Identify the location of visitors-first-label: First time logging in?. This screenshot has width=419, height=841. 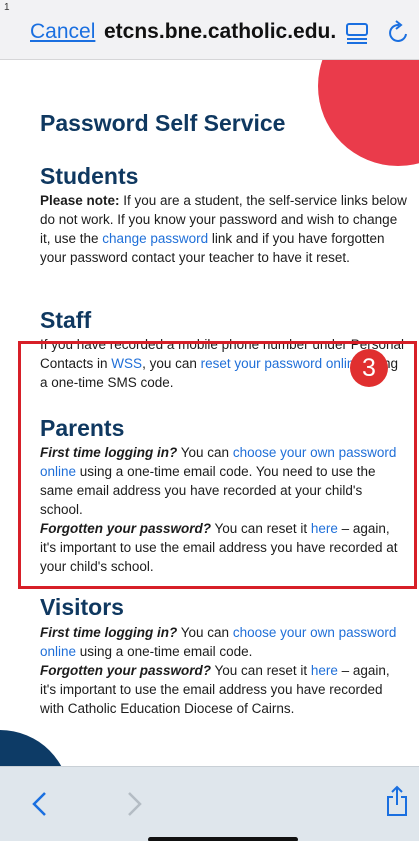
(109, 632).